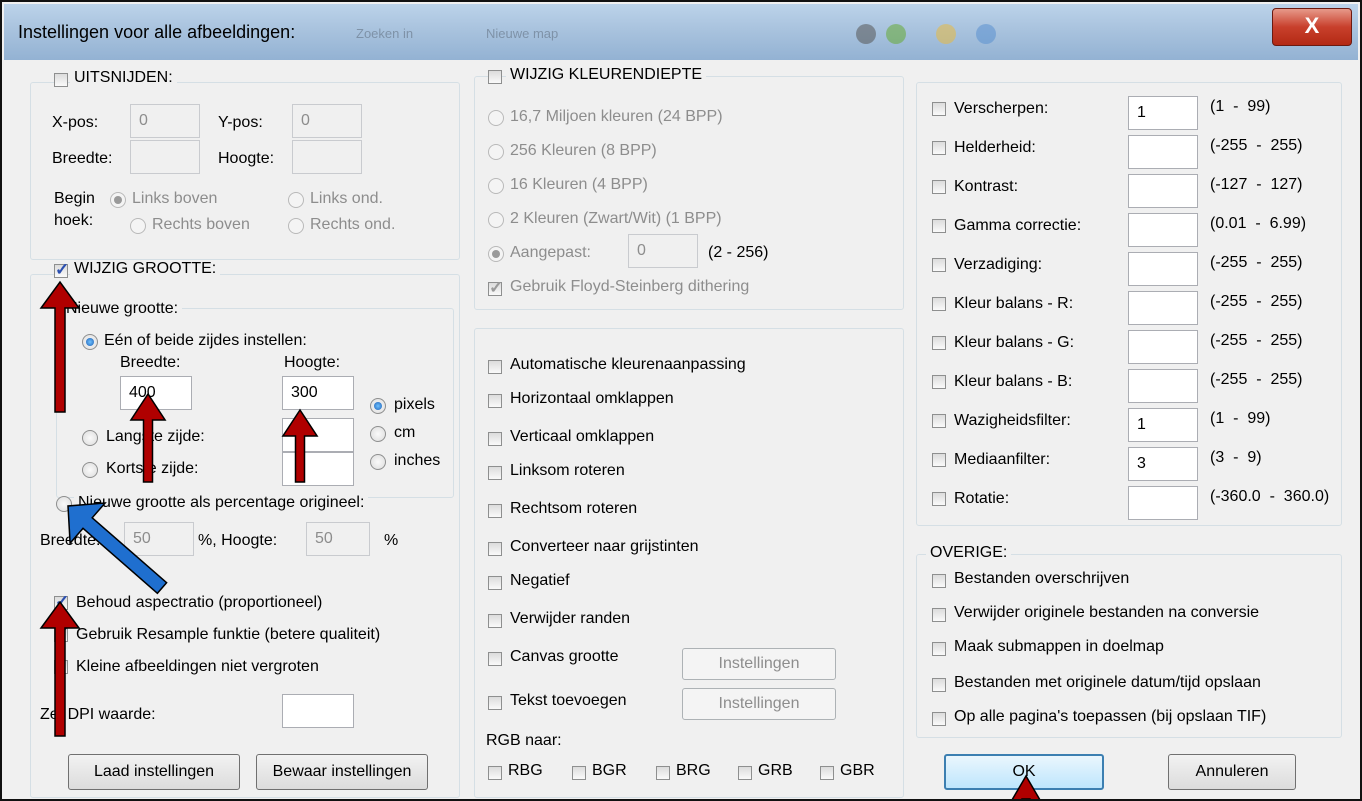 The image size is (1362, 801). I want to click on unit-inches-radio, so click(378, 462).